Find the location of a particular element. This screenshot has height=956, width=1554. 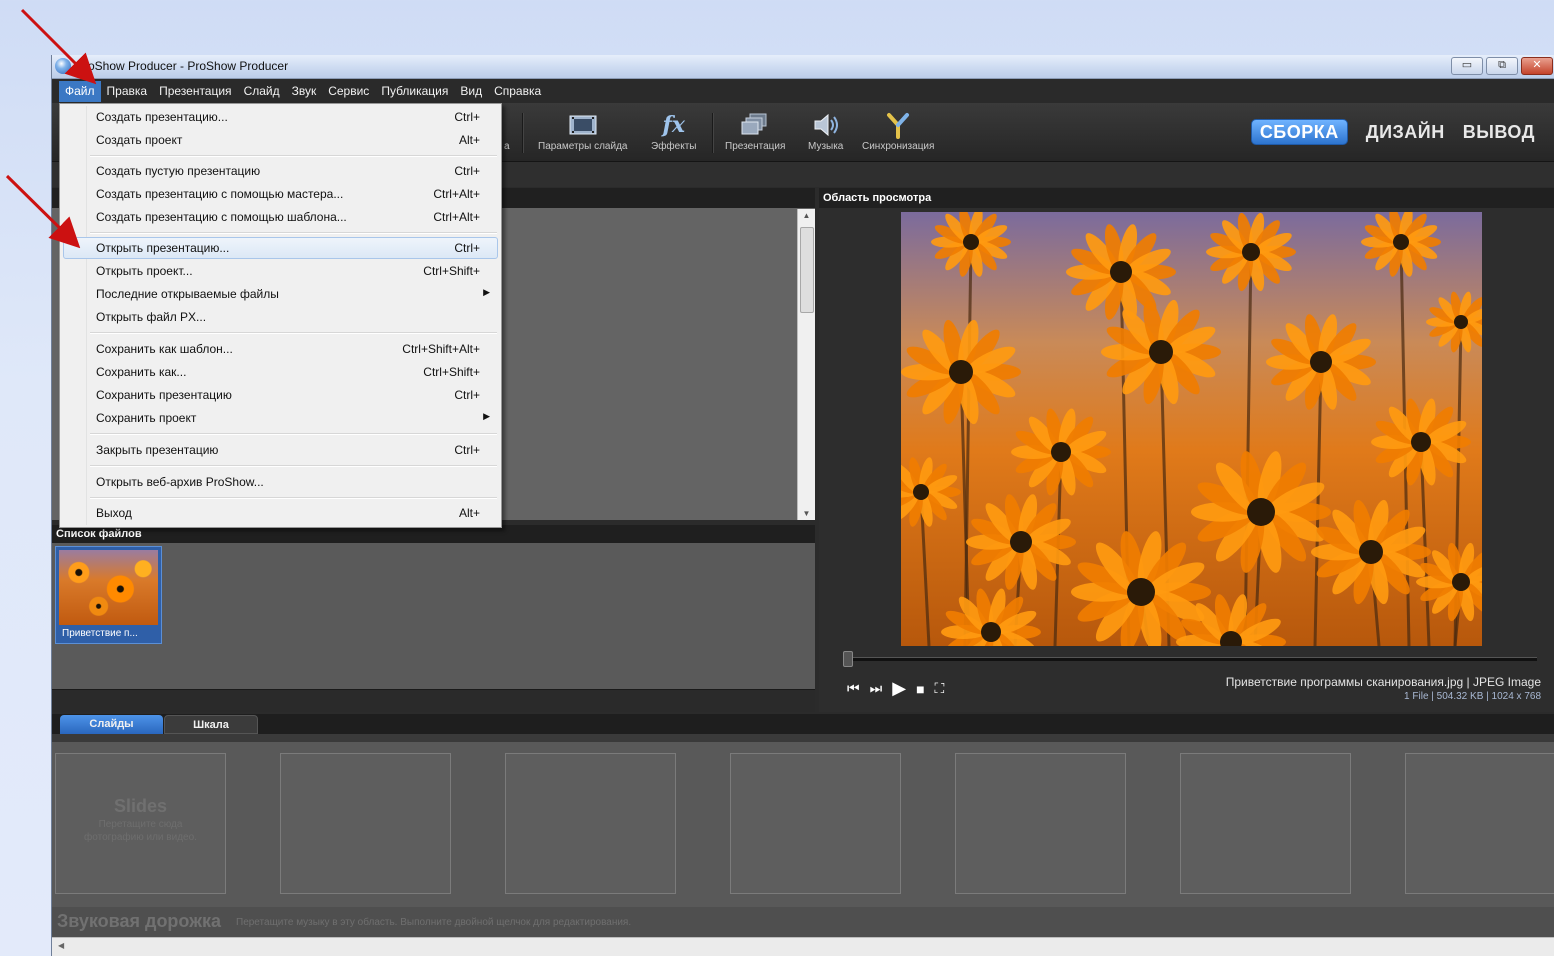

toolbar-partial-item: а is located at coordinates (507, 131).